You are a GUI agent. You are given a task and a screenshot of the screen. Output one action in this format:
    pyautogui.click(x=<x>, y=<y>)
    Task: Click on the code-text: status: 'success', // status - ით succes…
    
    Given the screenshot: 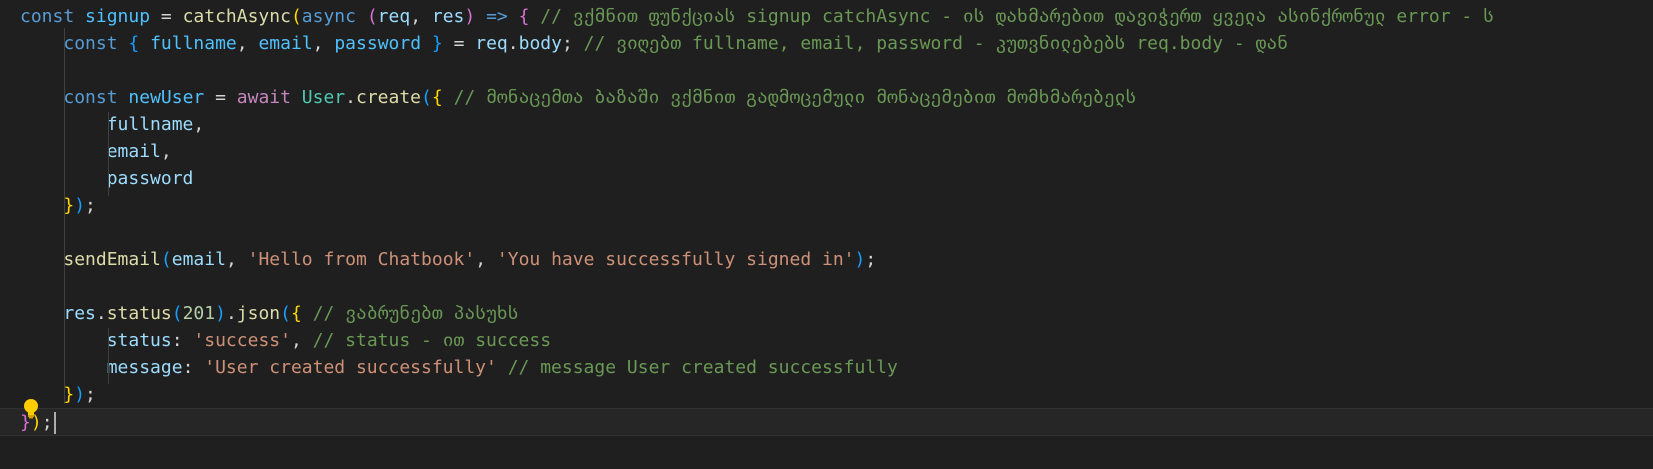 What is the action you would take?
    pyautogui.click(x=285, y=341)
    